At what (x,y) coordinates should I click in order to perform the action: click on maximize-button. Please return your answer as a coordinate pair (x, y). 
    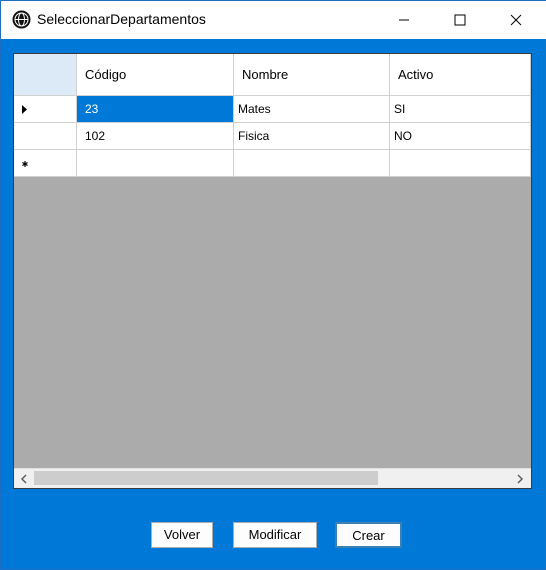
    Looking at the image, I should click on (460, 20).